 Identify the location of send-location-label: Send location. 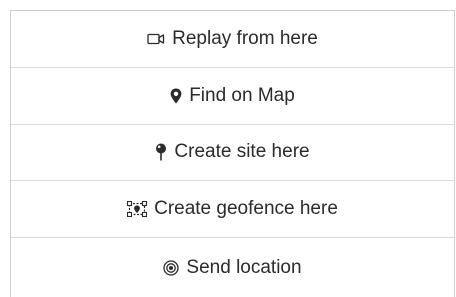
(244, 267).